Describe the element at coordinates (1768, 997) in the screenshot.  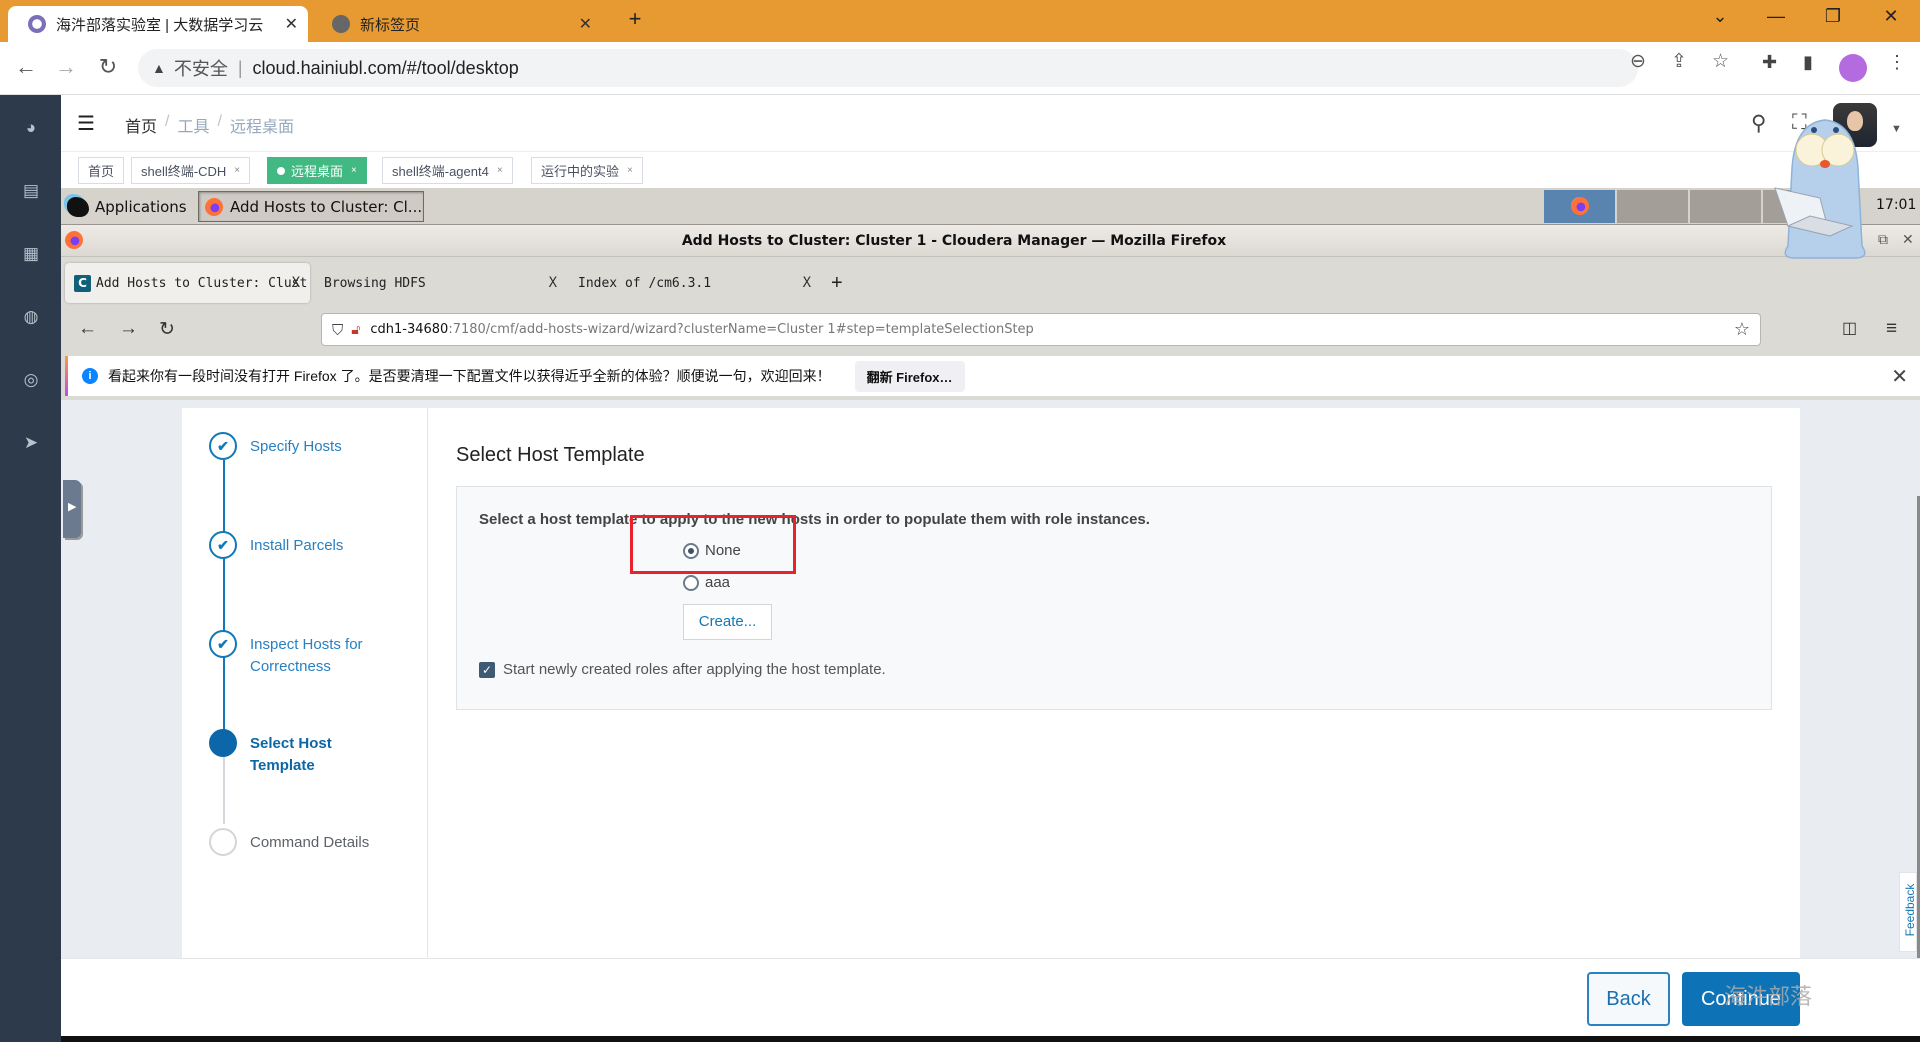
I see `watermark-text: 海汼部落` at that location.